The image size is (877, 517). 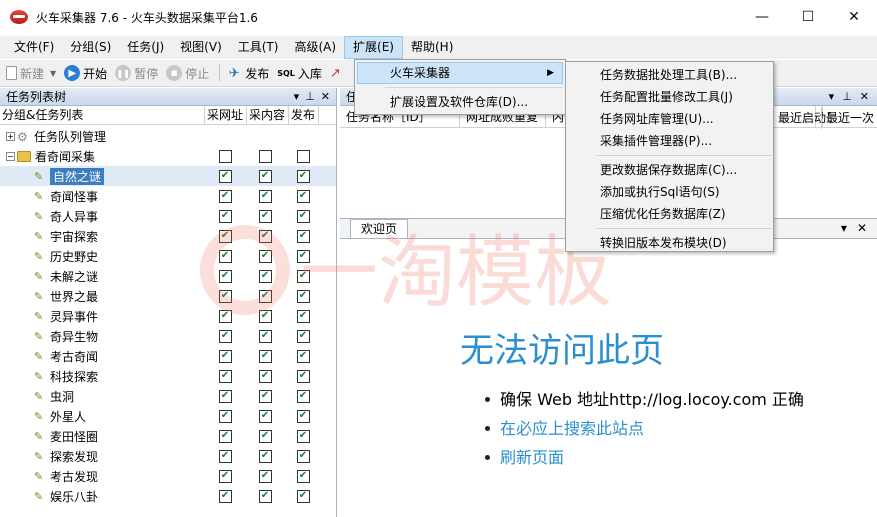 What do you see at coordinates (304, 115) in the screenshot?
I see `col-publish: 发布` at bounding box center [304, 115].